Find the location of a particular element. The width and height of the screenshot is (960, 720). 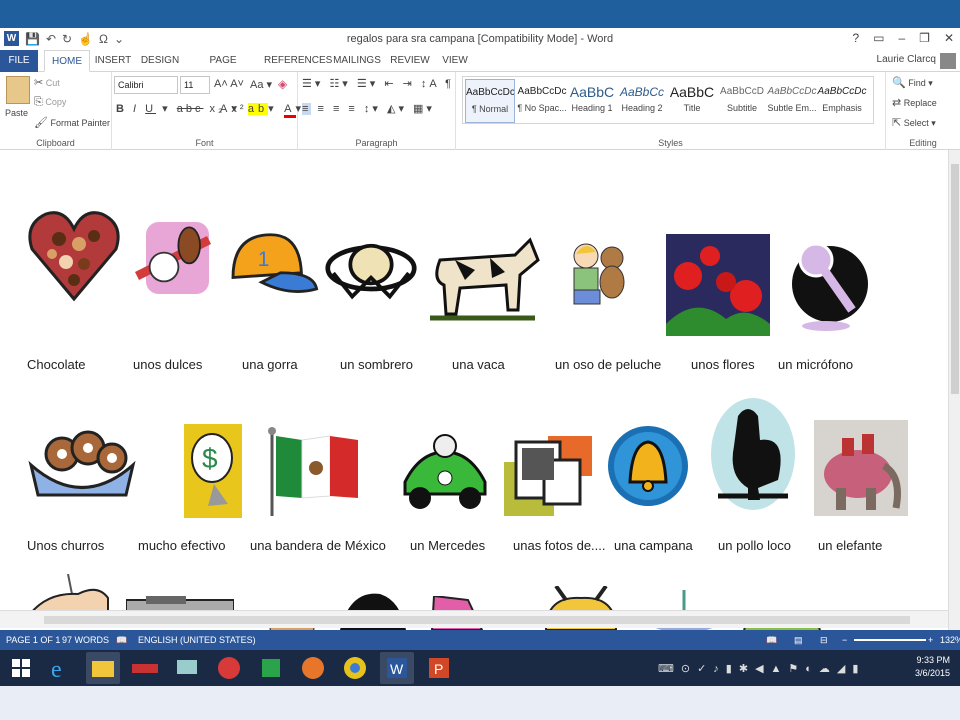

close-button: ✕ is located at coordinates (949, 38).